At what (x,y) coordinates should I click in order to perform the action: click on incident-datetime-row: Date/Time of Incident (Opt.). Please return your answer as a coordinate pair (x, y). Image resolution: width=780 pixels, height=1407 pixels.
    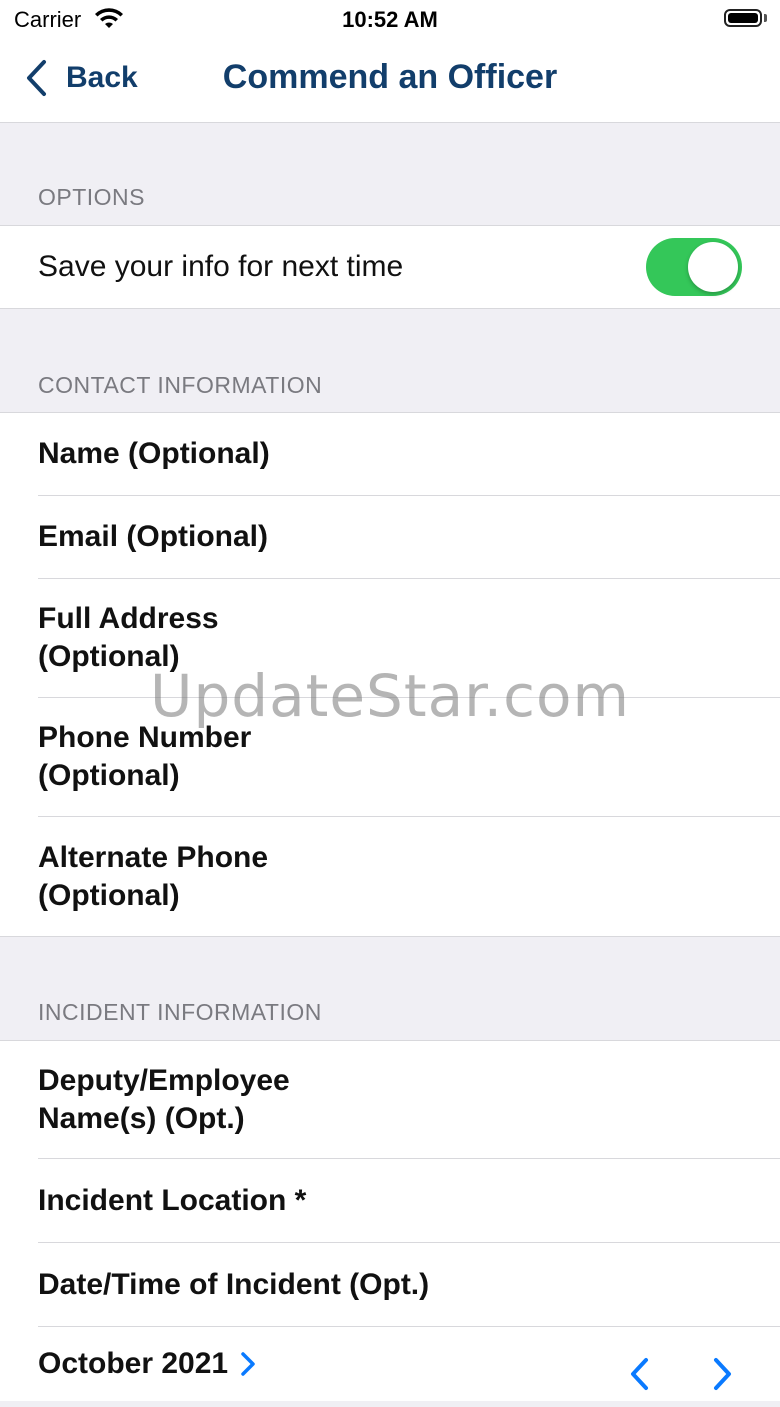
    Looking at the image, I should click on (409, 1285).